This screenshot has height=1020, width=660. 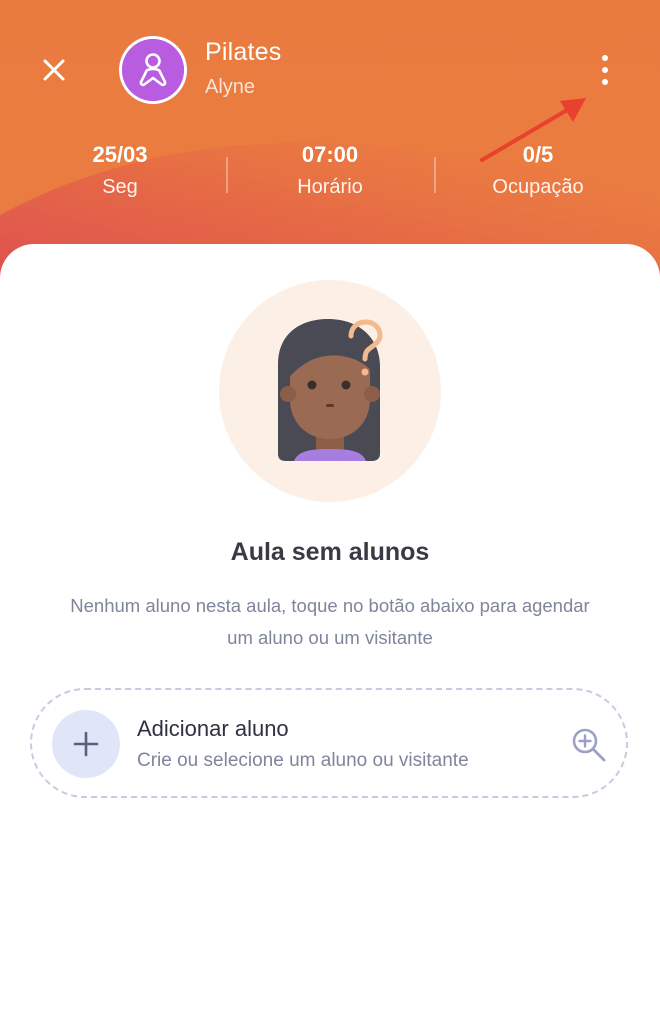 I want to click on close-icon, so click(x=54, y=70).